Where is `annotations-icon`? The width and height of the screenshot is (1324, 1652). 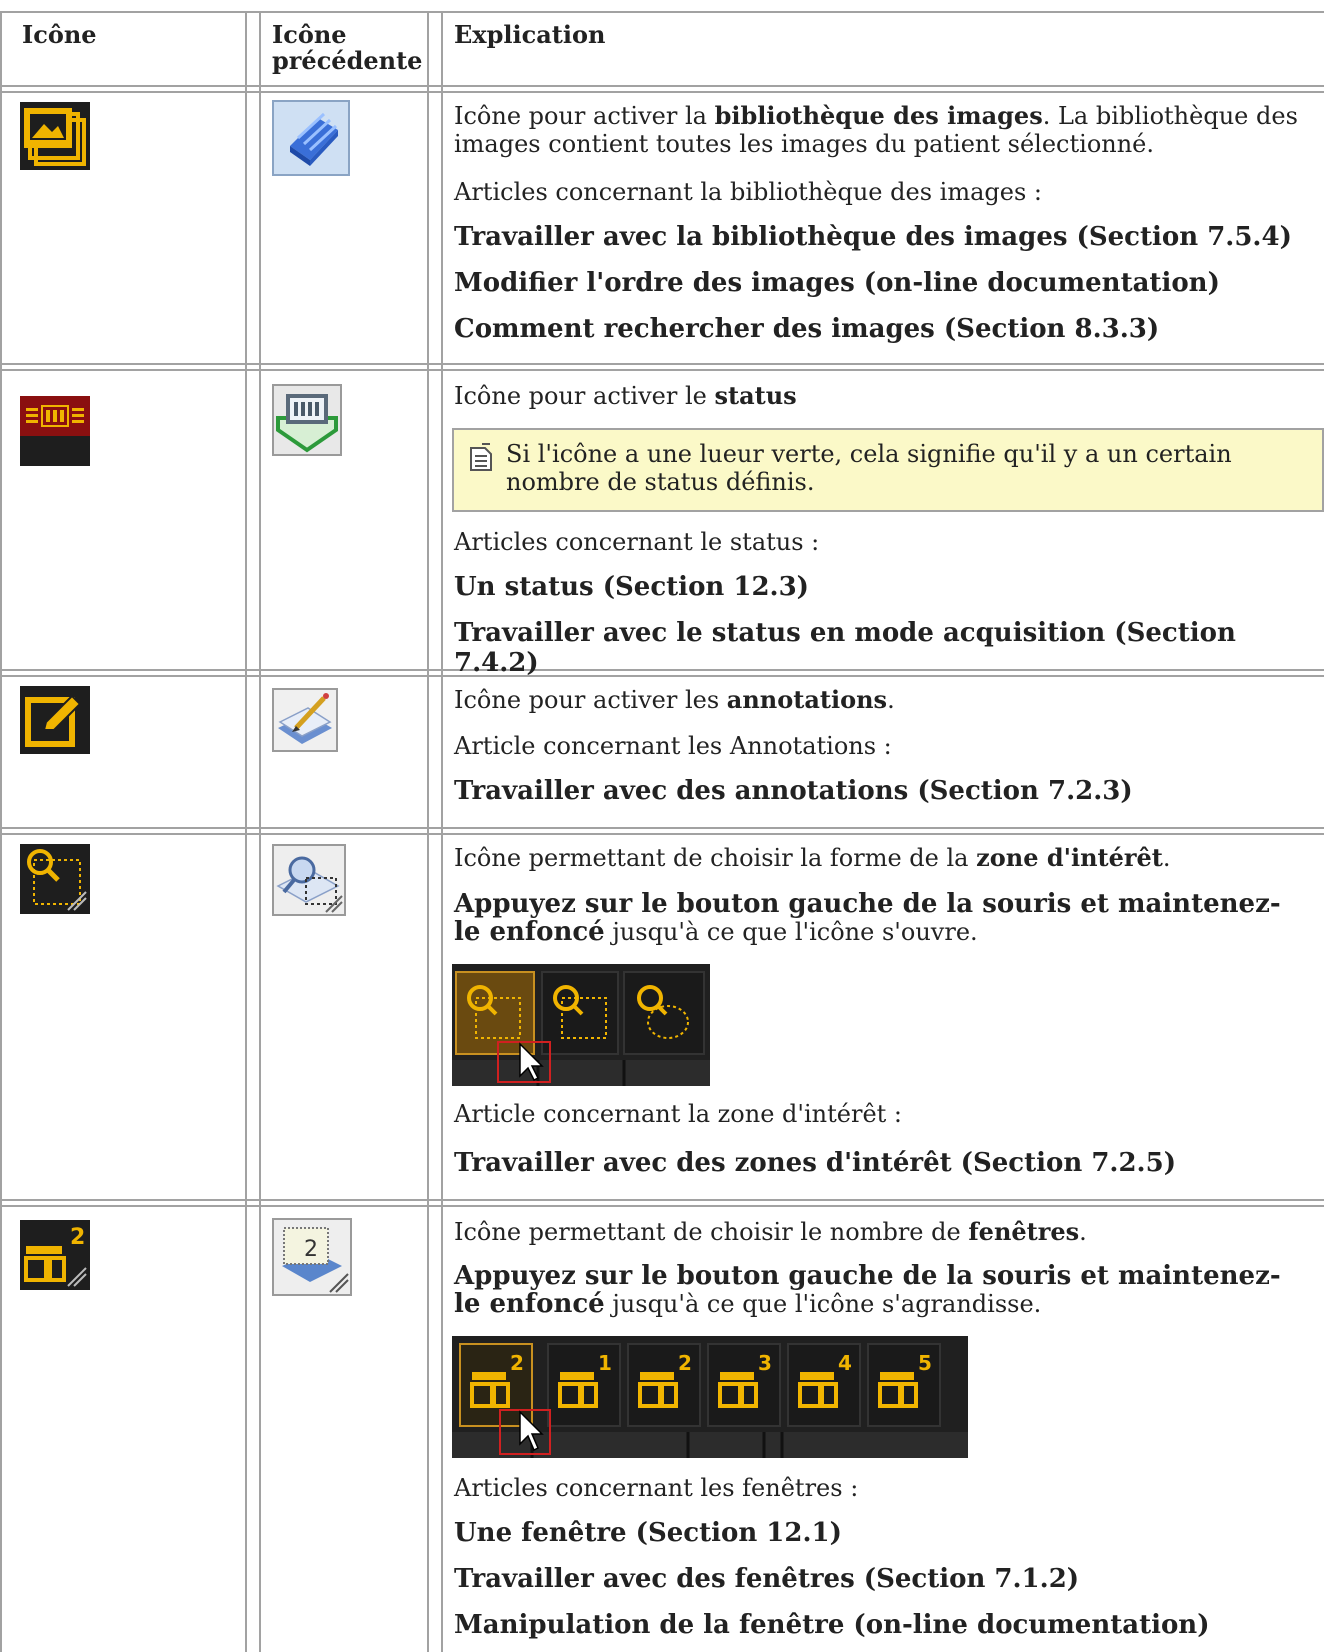 annotations-icon is located at coordinates (55, 720).